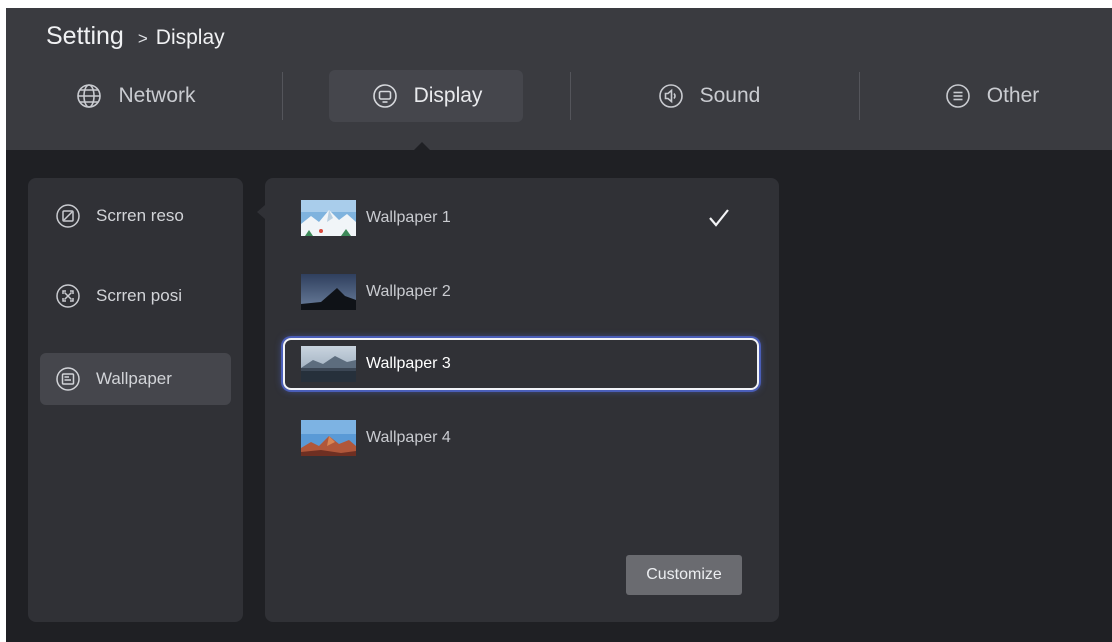  What do you see at coordinates (261, 212) in the screenshot?
I see `submenu-pointer` at bounding box center [261, 212].